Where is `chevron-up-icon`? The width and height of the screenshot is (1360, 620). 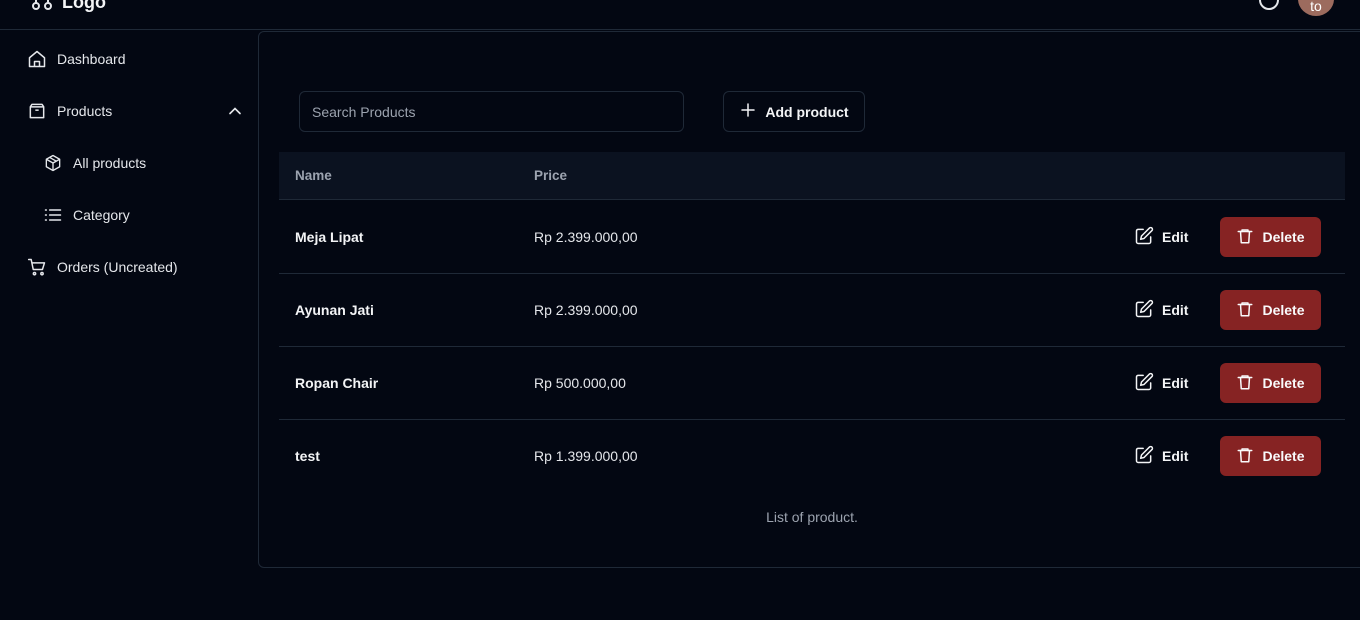 chevron-up-icon is located at coordinates (235, 111).